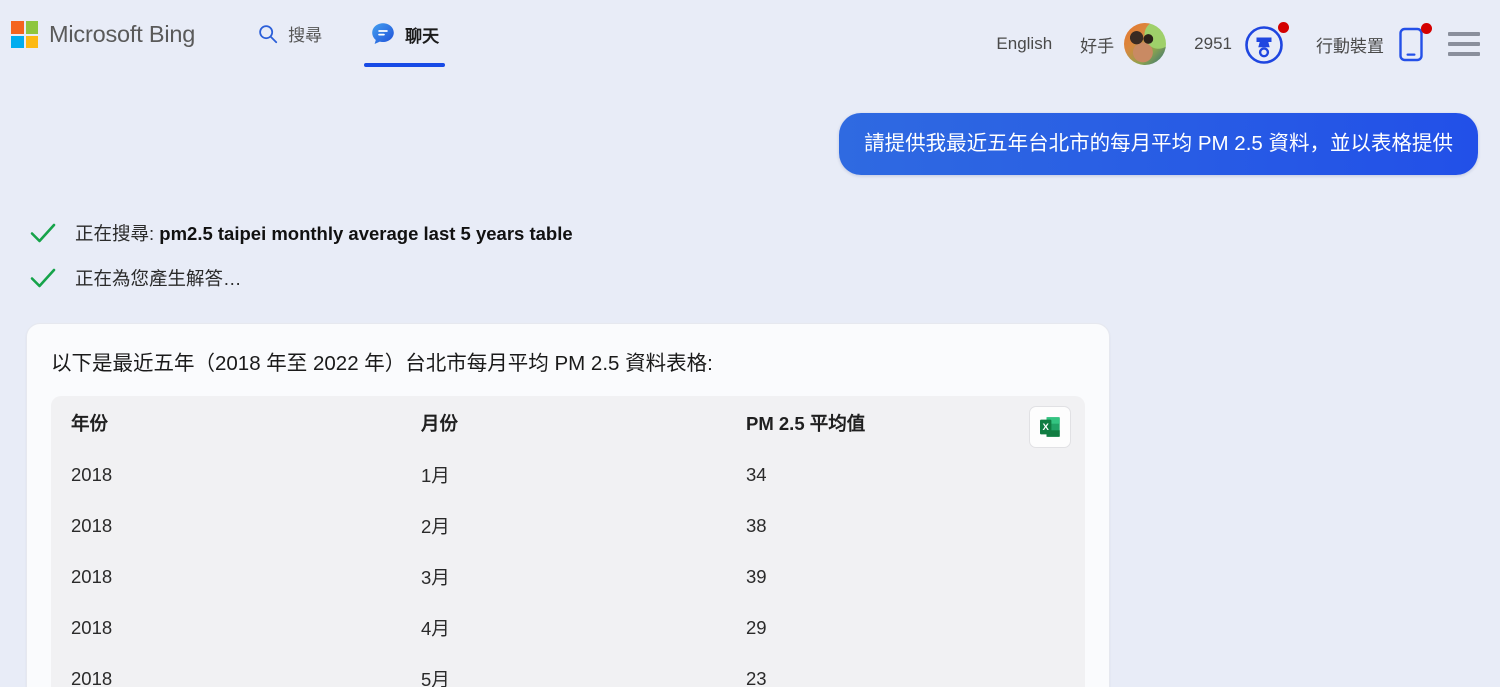 The image size is (1500, 687). What do you see at coordinates (1045, 427) in the screenshot?
I see `svg-text: X` at bounding box center [1045, 427].